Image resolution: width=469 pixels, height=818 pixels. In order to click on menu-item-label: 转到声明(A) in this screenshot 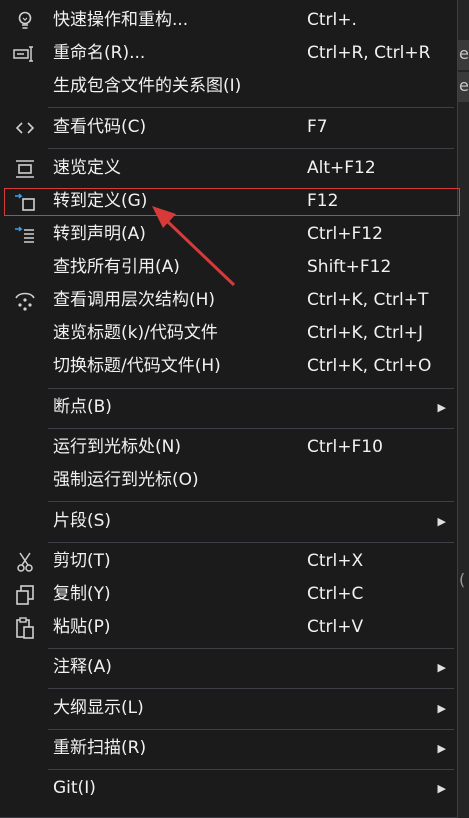, I will do `click(99, 234)`.